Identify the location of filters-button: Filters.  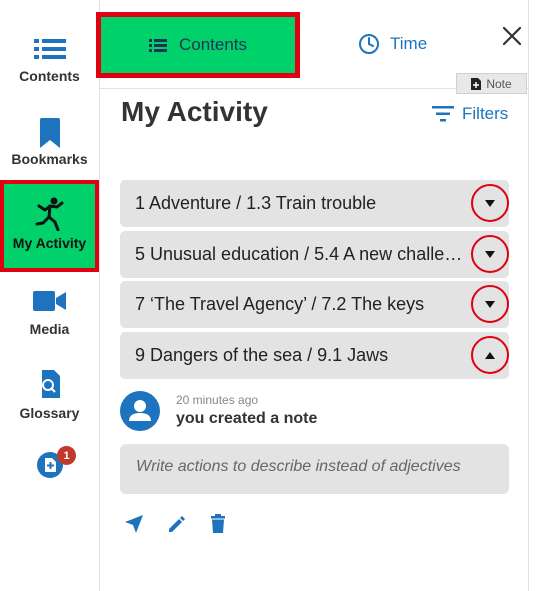
(470, 114).